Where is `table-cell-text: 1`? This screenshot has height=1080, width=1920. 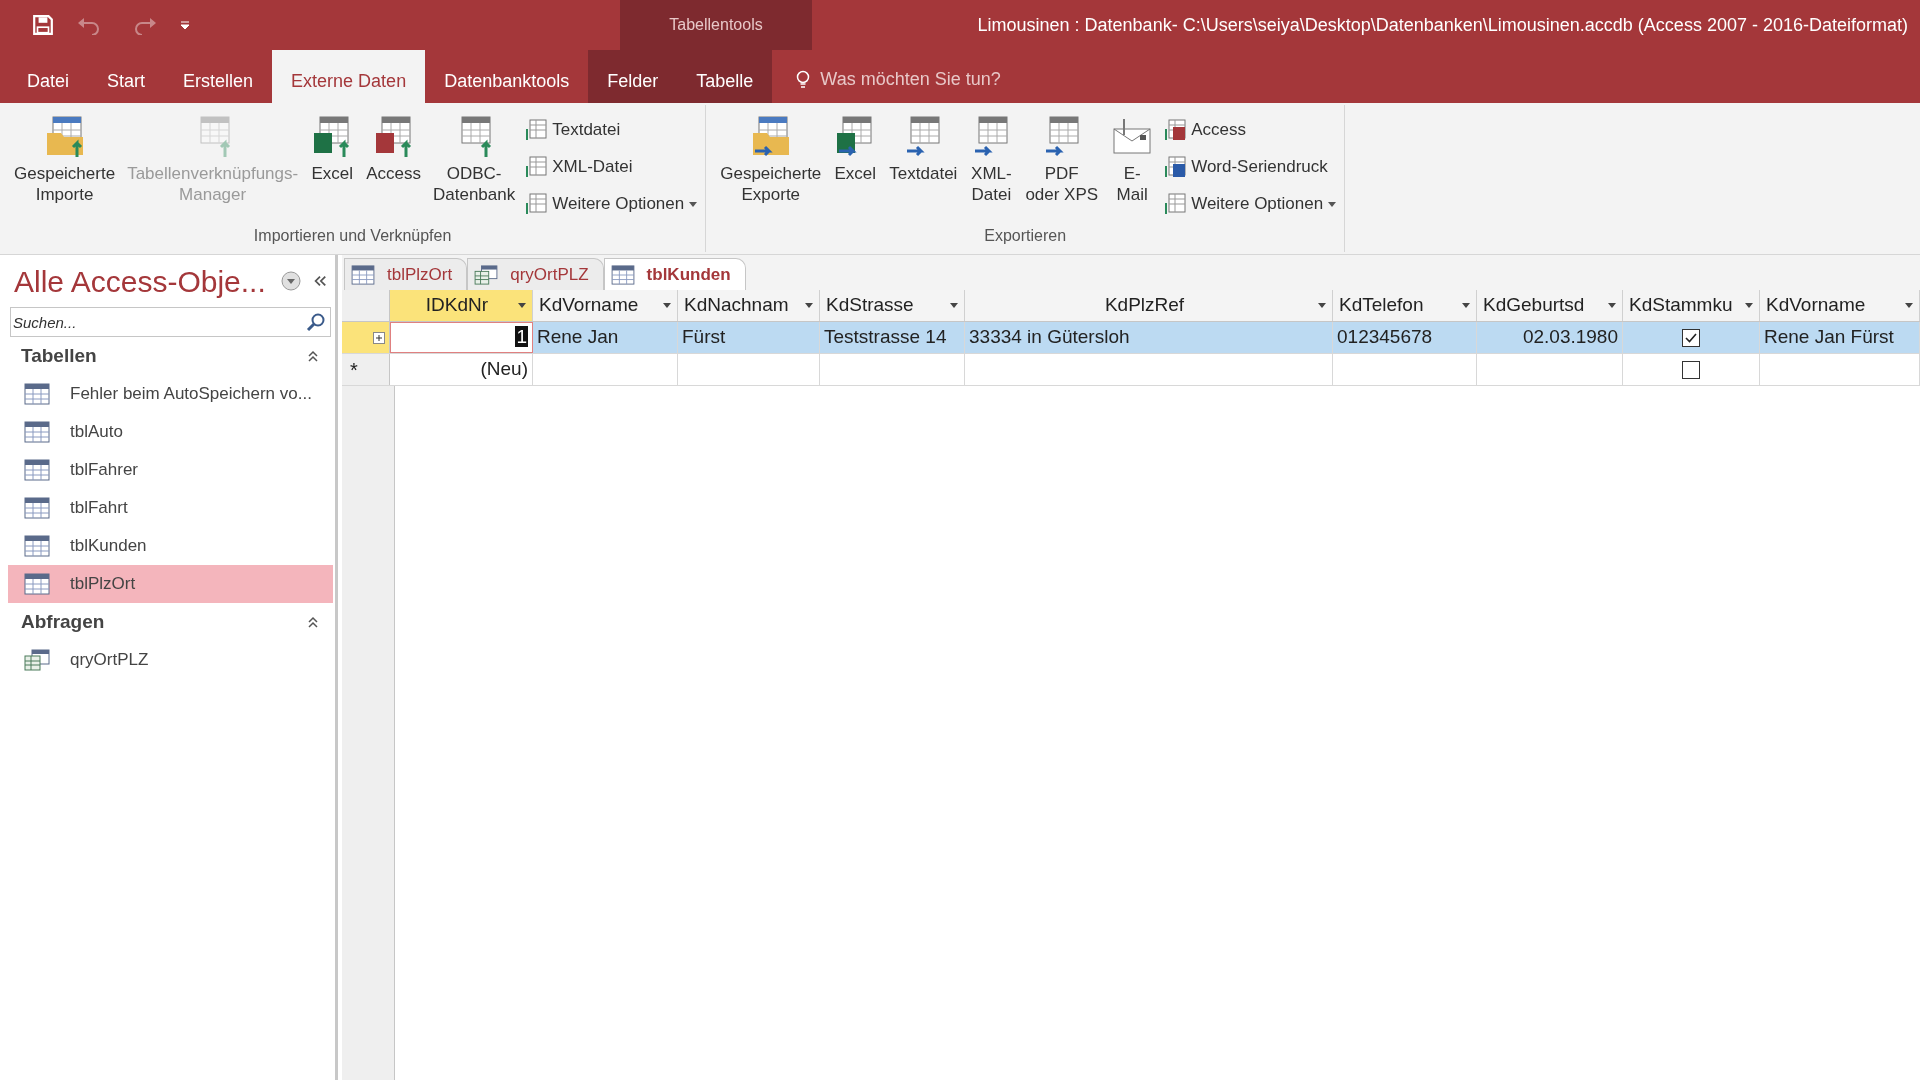 table-cell-text: 1 is located at coordinates (521, 337).